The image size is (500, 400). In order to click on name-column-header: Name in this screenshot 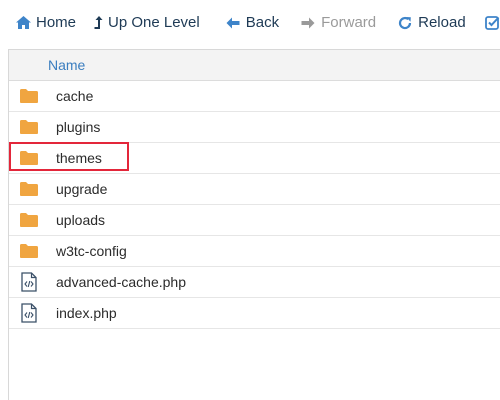, I will do `click(66, 65)`.